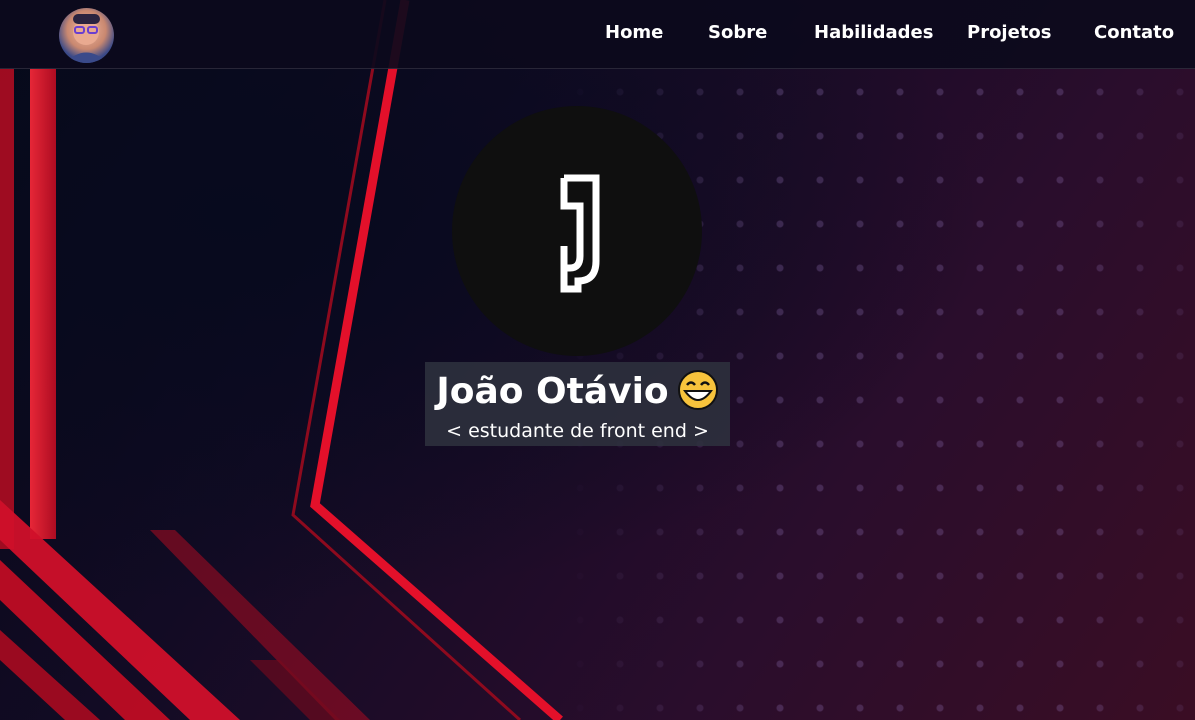 The width and height of the screenshot is (1195, 720). What do you see at coordinates (1134, 32) in the screenshot?
I see `nav-link-contato: Contato` at bounding box center [1134, 32].